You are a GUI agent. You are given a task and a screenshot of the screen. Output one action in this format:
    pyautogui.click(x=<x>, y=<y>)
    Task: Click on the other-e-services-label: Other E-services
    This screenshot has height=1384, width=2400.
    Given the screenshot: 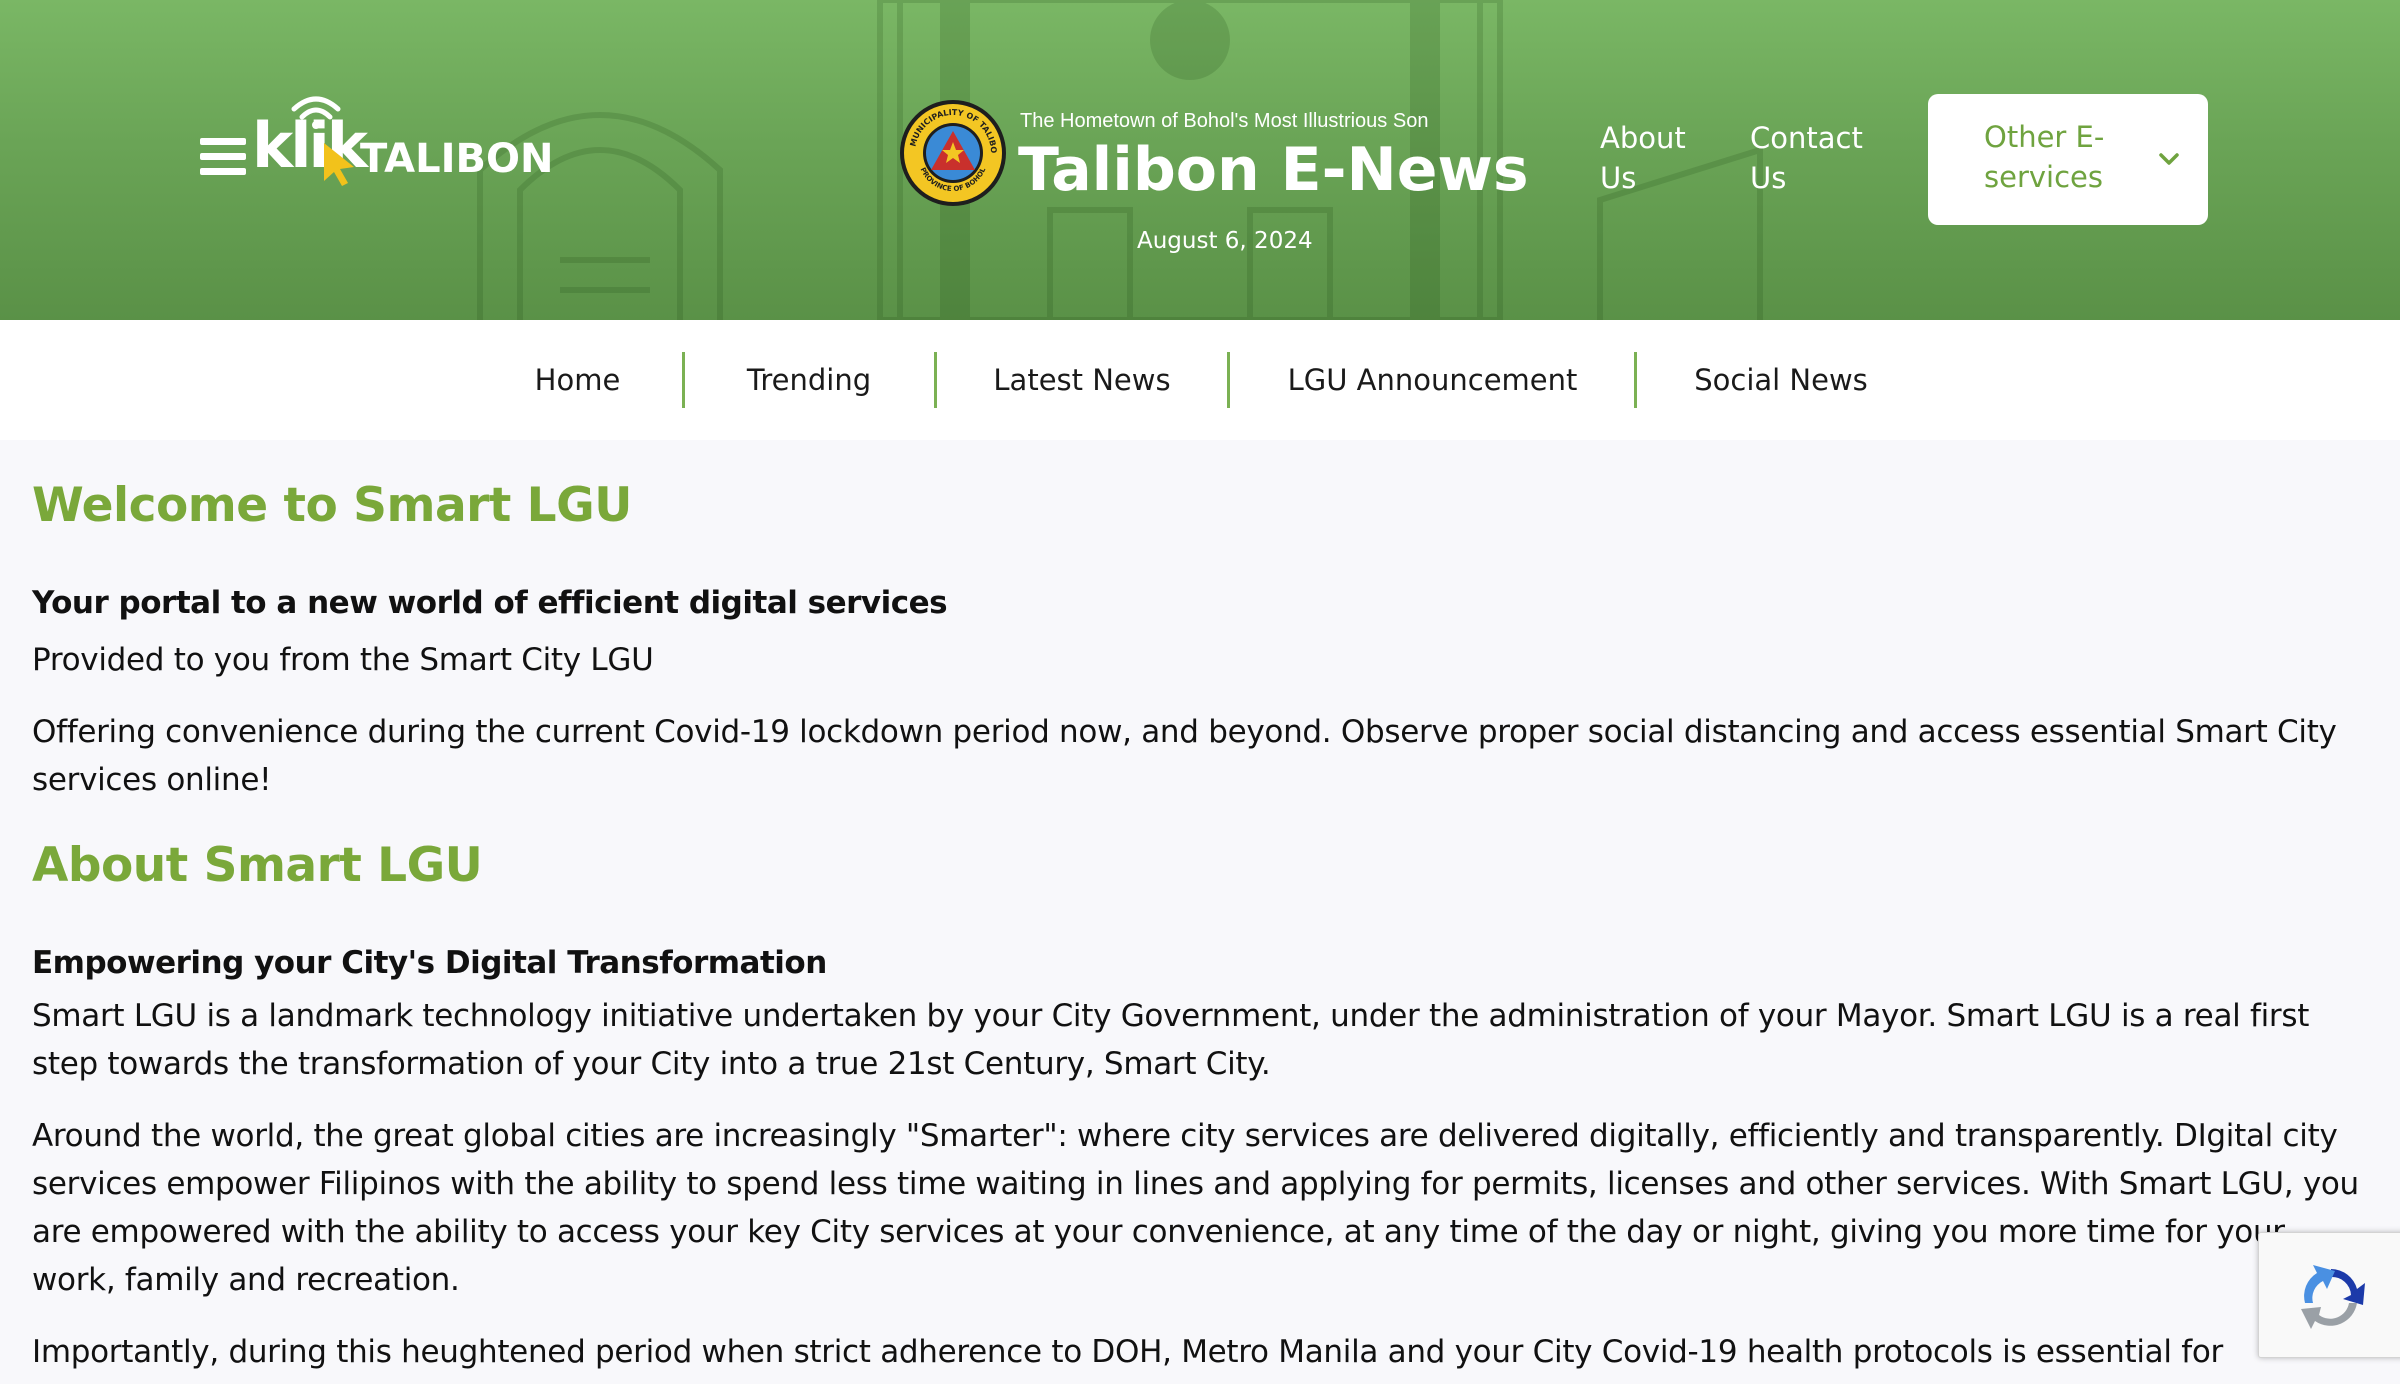 What is the action you would take?
    pyautogui.click(x=2044, y=157)
    